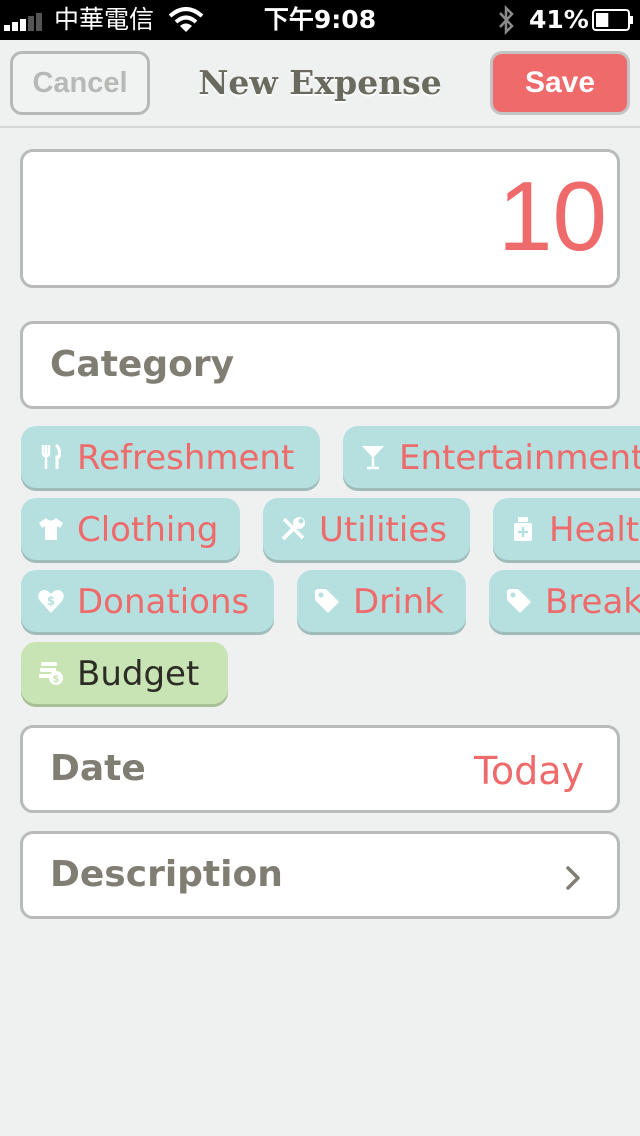  Describe the element at coordinates (559, 19) in the screenshot. I see `battery-percent: 41%` at that location.